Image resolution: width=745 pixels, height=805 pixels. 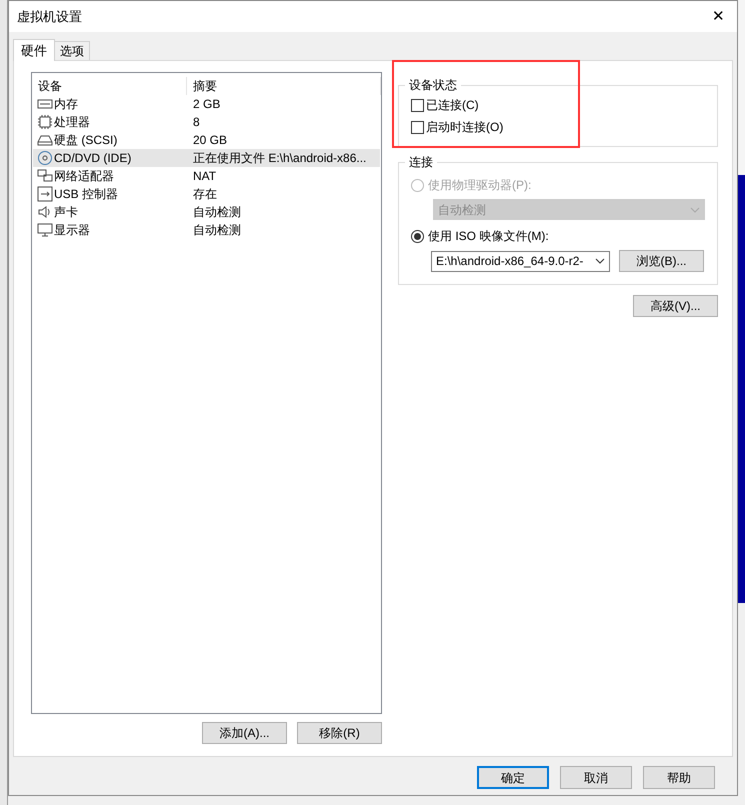 What do you see at coordinates (34, 50) in the screenshot?
I see `tab: 硬件` at bounding box center [34, 50].